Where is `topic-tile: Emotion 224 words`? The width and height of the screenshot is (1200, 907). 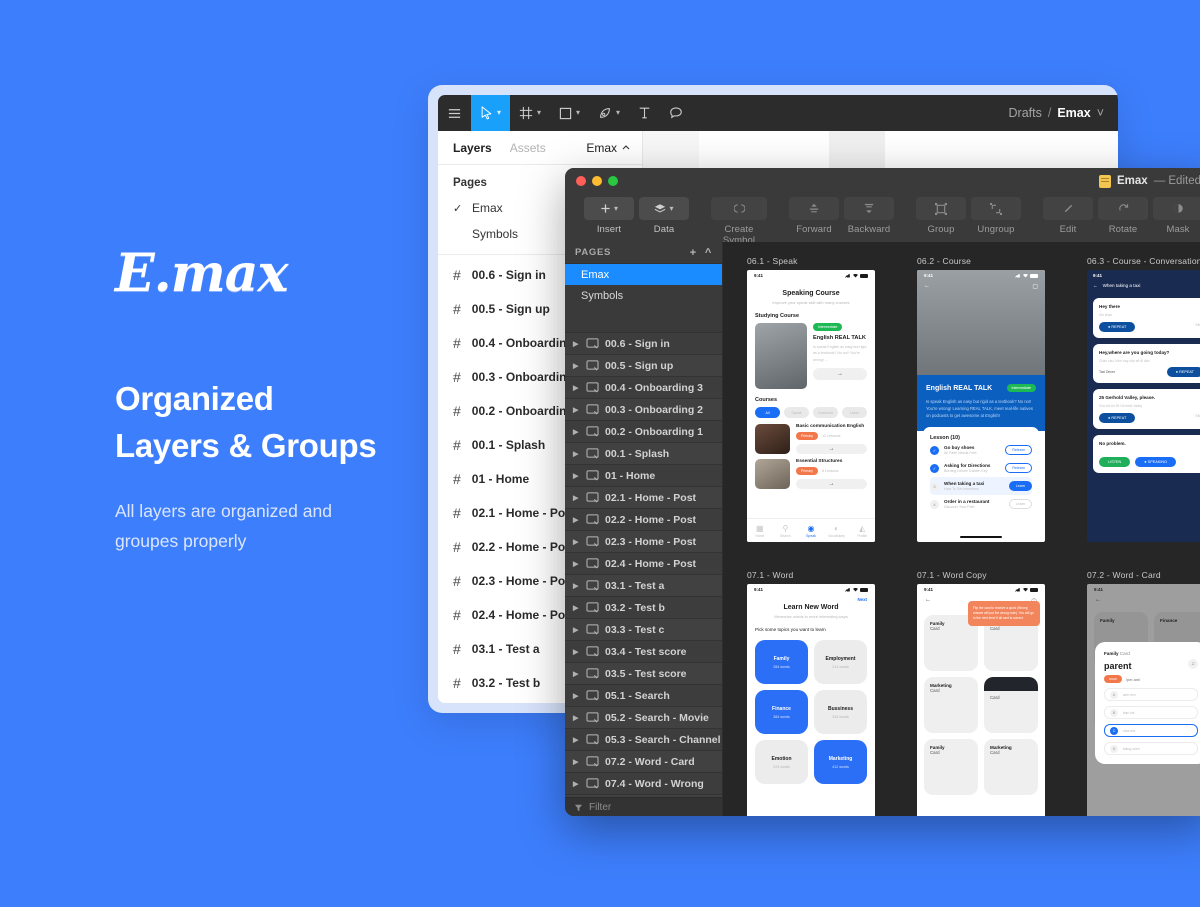 topic-tile: Emotion 224 words is located at coordinates (781, 762).